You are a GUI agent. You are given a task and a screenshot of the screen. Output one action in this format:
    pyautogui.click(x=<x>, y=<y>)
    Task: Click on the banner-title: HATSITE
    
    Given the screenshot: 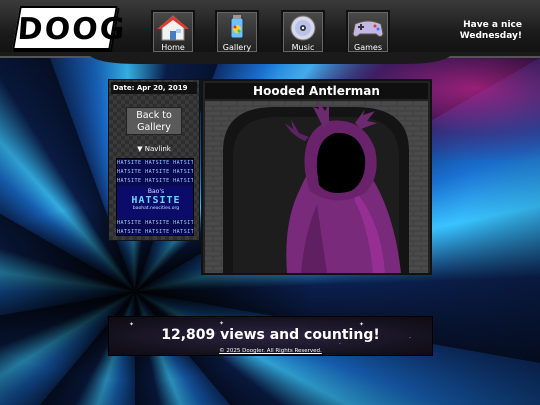 What is the action you would take?
    pyautogui.click(x=156, y=200)
    